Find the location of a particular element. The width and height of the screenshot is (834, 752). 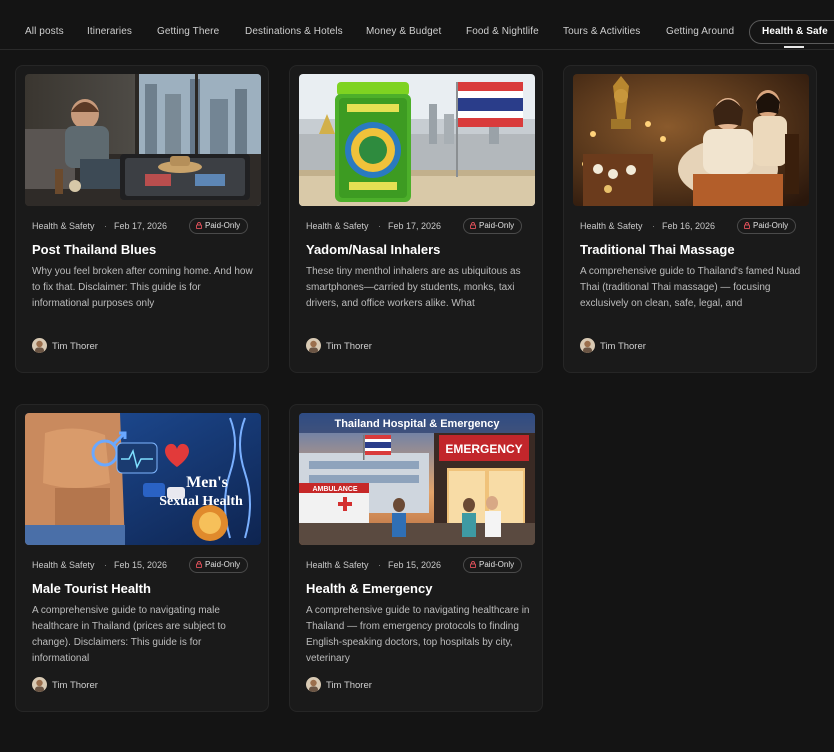

tab-getting-around: Getting Around is located at coordinates (700, 32).